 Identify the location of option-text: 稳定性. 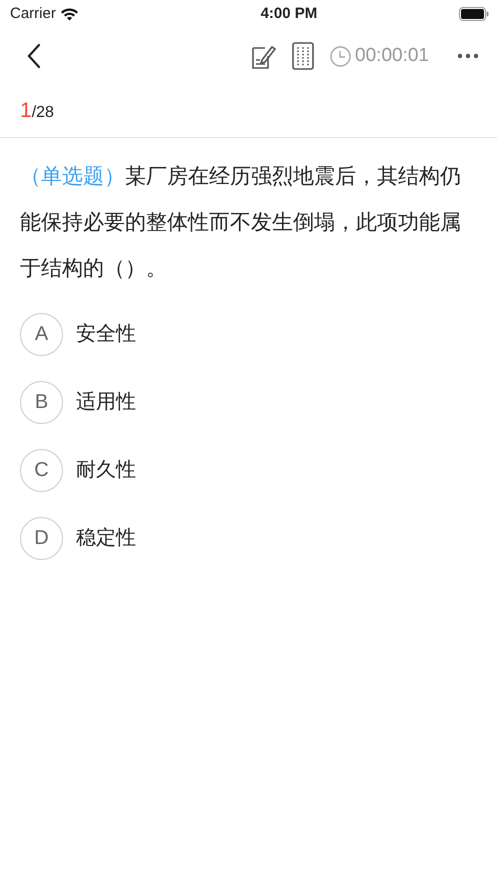
(106, 538).